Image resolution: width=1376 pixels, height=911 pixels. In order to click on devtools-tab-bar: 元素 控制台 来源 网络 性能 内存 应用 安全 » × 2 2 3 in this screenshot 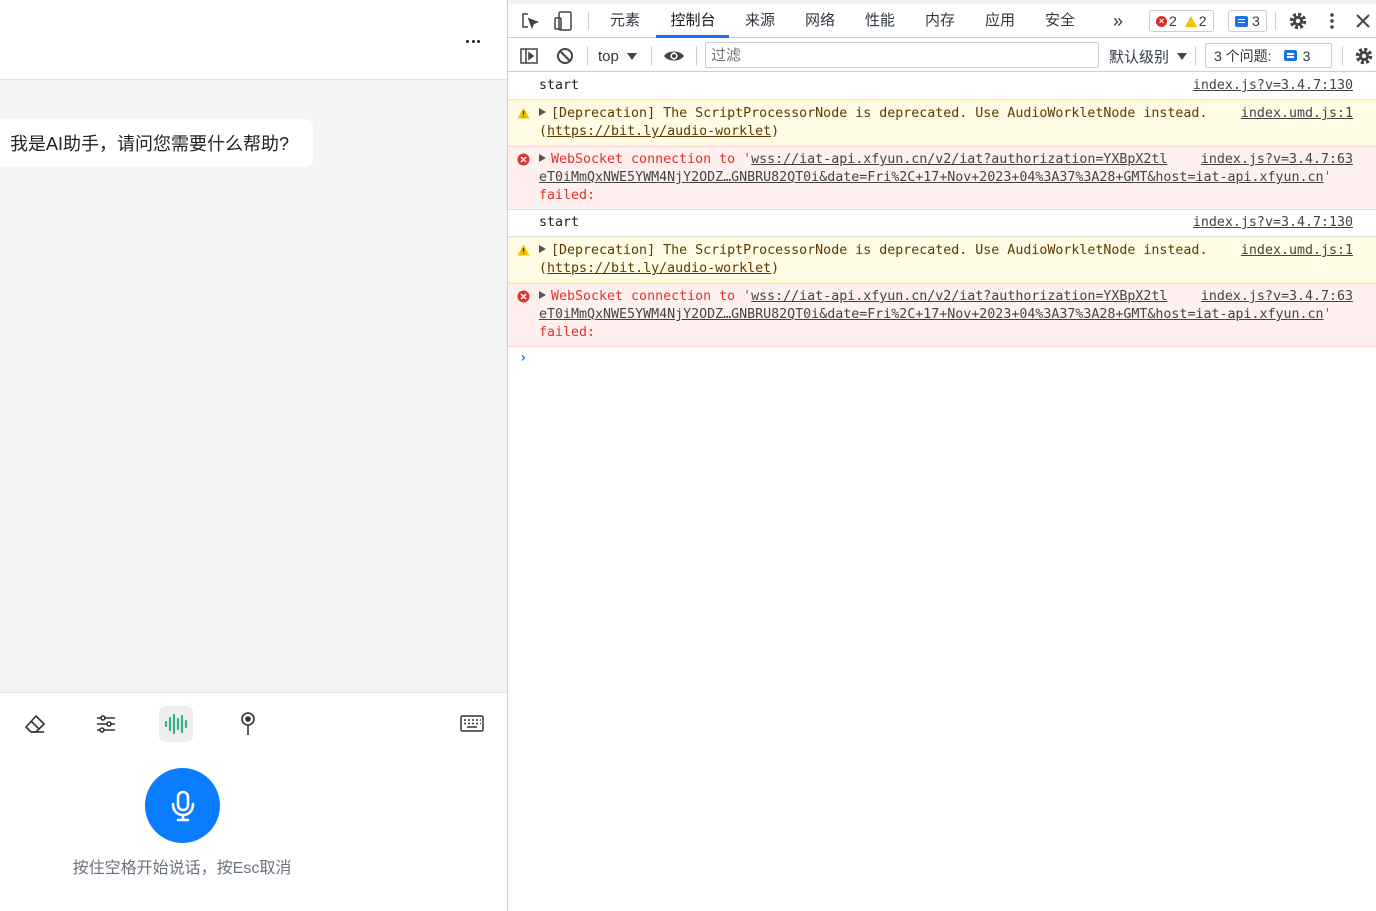, I will do `click(942, 21)`.